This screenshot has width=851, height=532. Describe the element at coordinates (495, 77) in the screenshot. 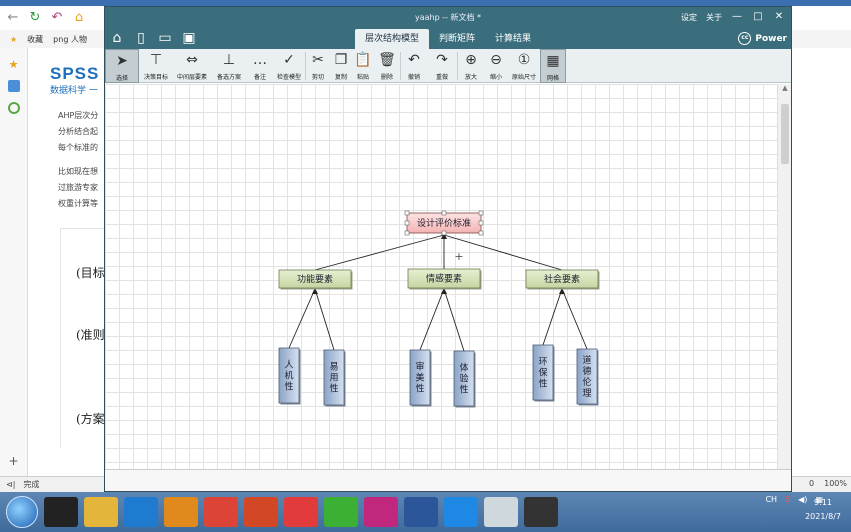

I see `tool-label: 缩小` at that location.